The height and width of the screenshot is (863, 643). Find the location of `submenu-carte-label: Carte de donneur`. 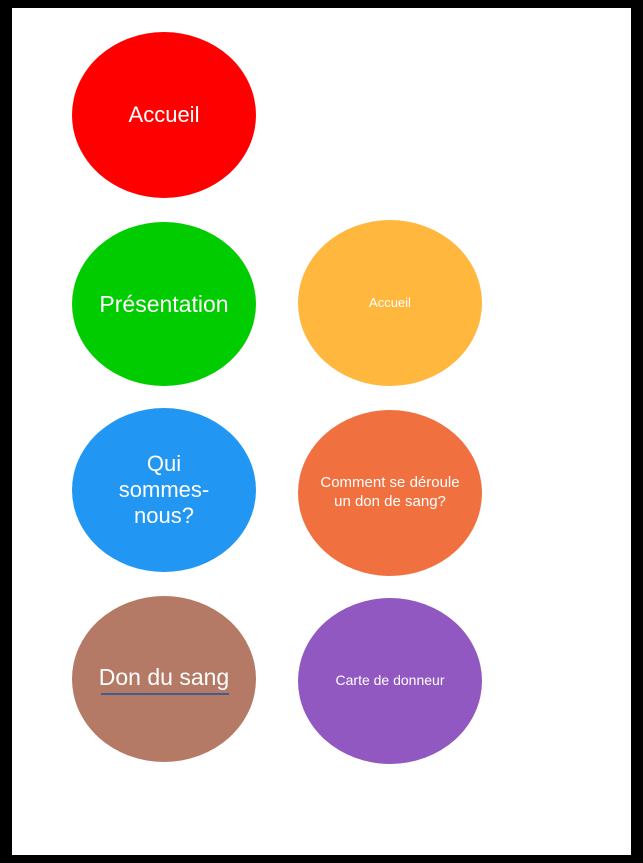

submenu-carte-label: Carte de donneur is located at coordinates (390, 680).